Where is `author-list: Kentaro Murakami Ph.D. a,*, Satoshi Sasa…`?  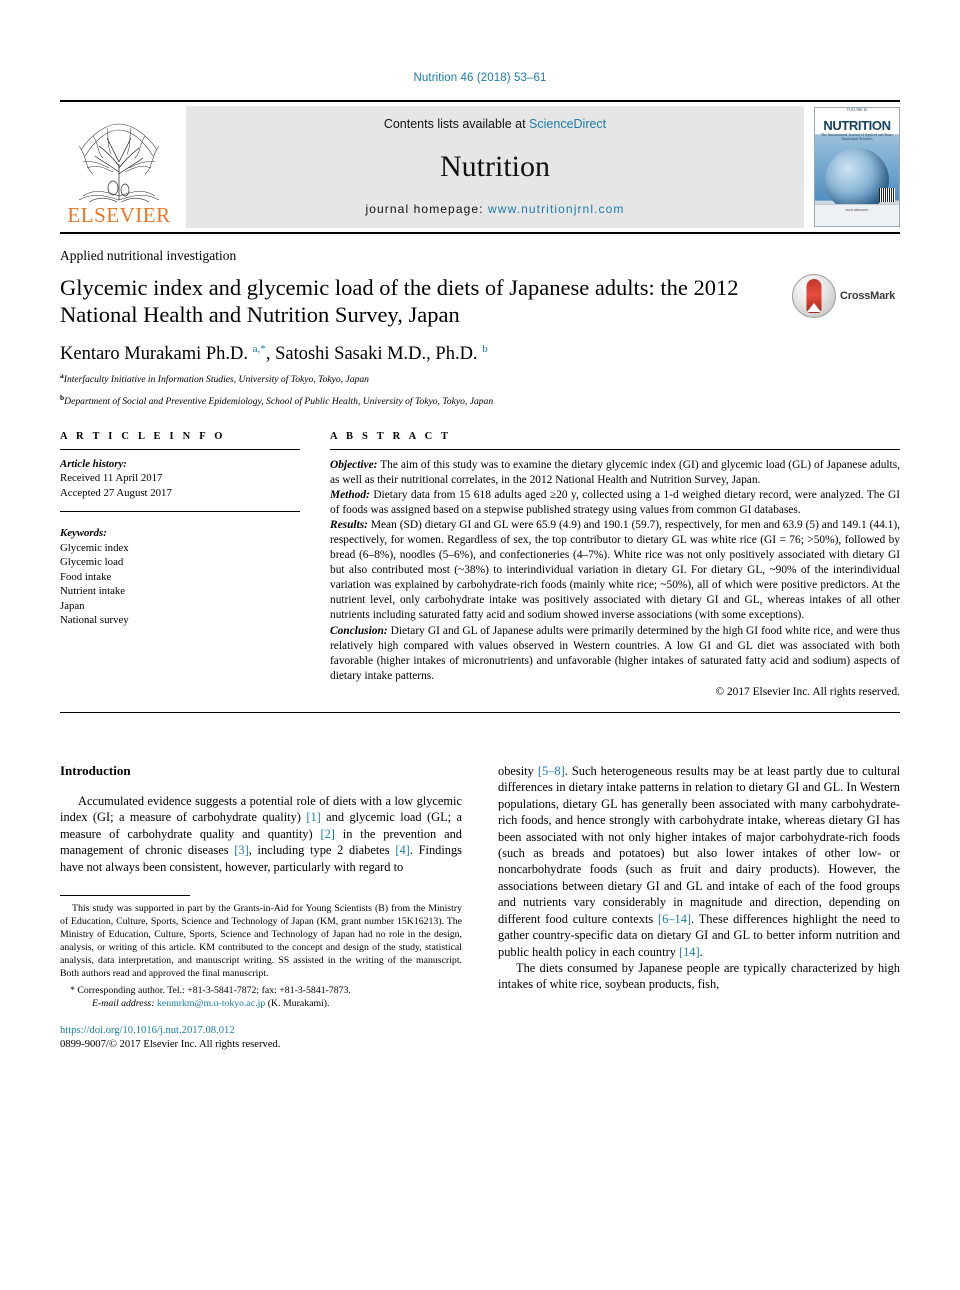
author-list: Kentaro Murakami Ph.D. a,*, Satoshi Sasa… is located at coordinates (274, 354).